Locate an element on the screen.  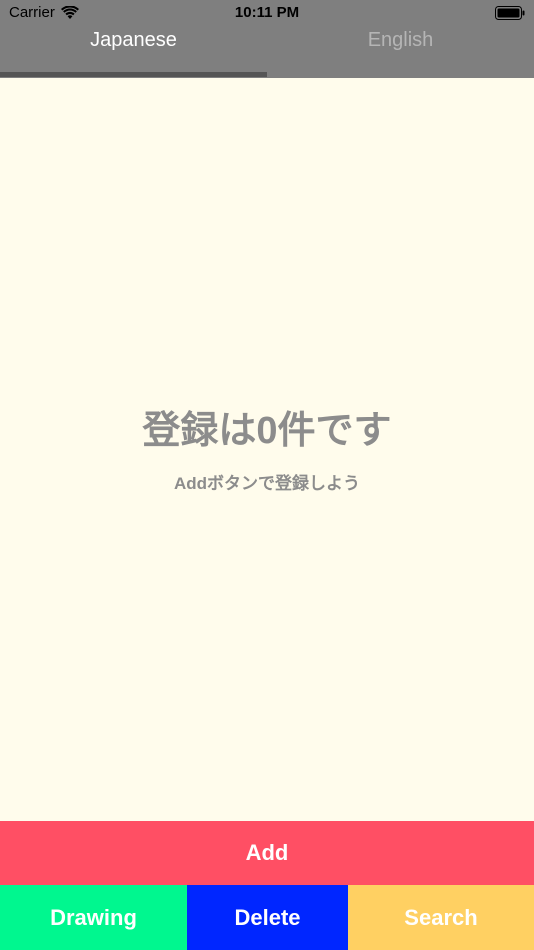
empty-state-subtitle: Addボタンで登録しよう is located at coordinates (267, 483).